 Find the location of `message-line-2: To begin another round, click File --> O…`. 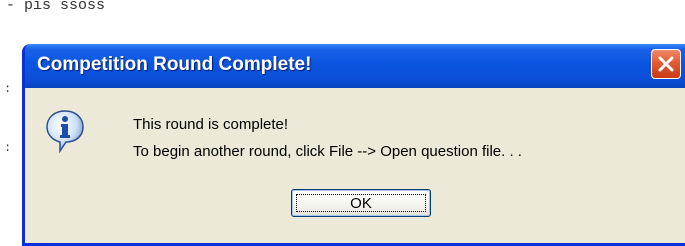

message-line-2: To begin another round, click File --> O… is located at coordinates (327, 151).